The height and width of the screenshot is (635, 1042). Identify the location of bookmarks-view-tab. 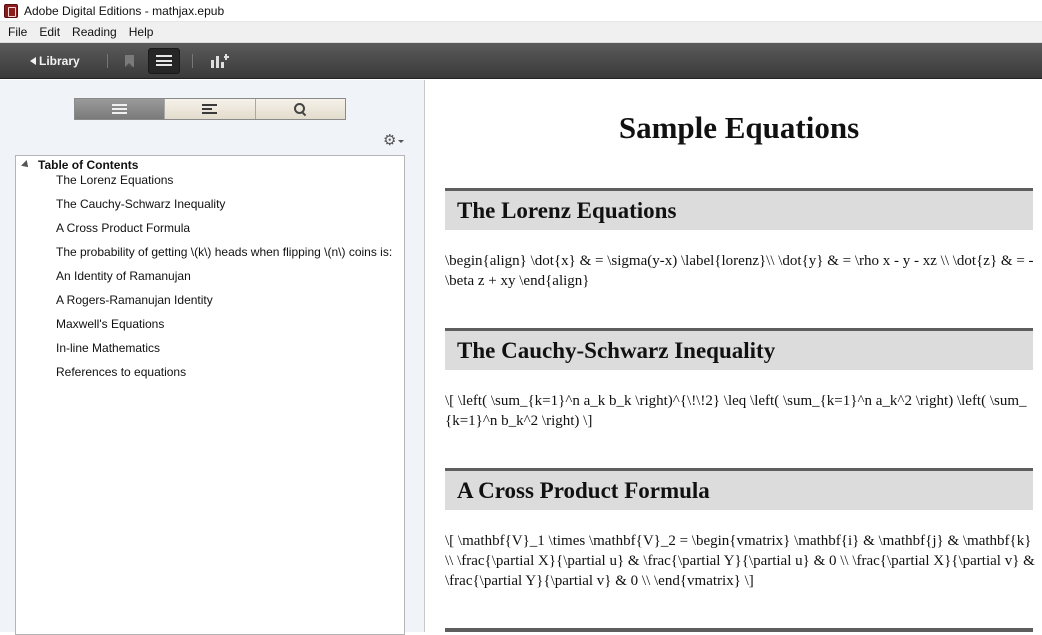
(210, 109).